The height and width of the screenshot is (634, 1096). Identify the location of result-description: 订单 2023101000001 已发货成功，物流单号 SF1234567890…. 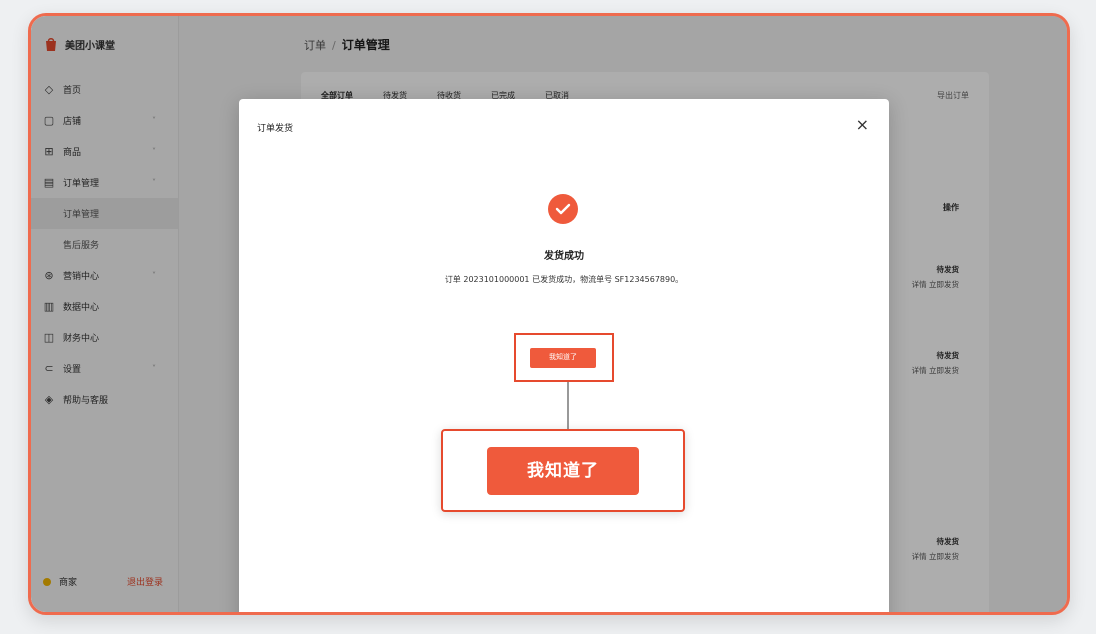
(564, 279).